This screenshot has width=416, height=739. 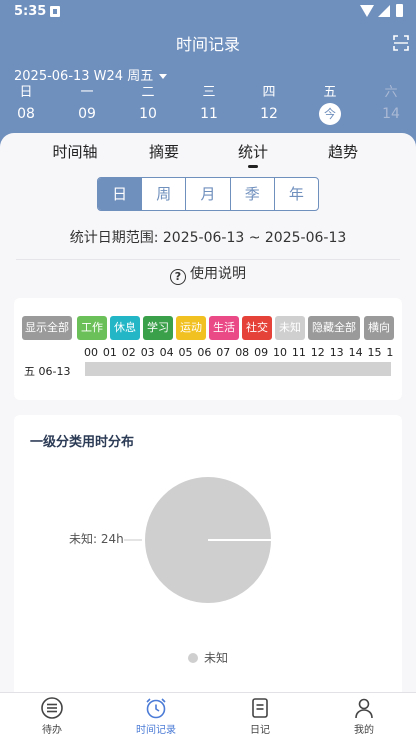 I want to click on filter-chip: 显示全部, so click(x=47, y=328).